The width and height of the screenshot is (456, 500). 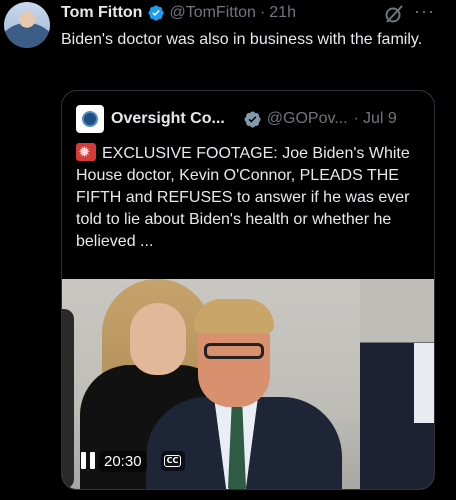 What do you see at coordinates (88, 461) in the screenshot?
I see `pause-icon` at bounding box center [88, 461].